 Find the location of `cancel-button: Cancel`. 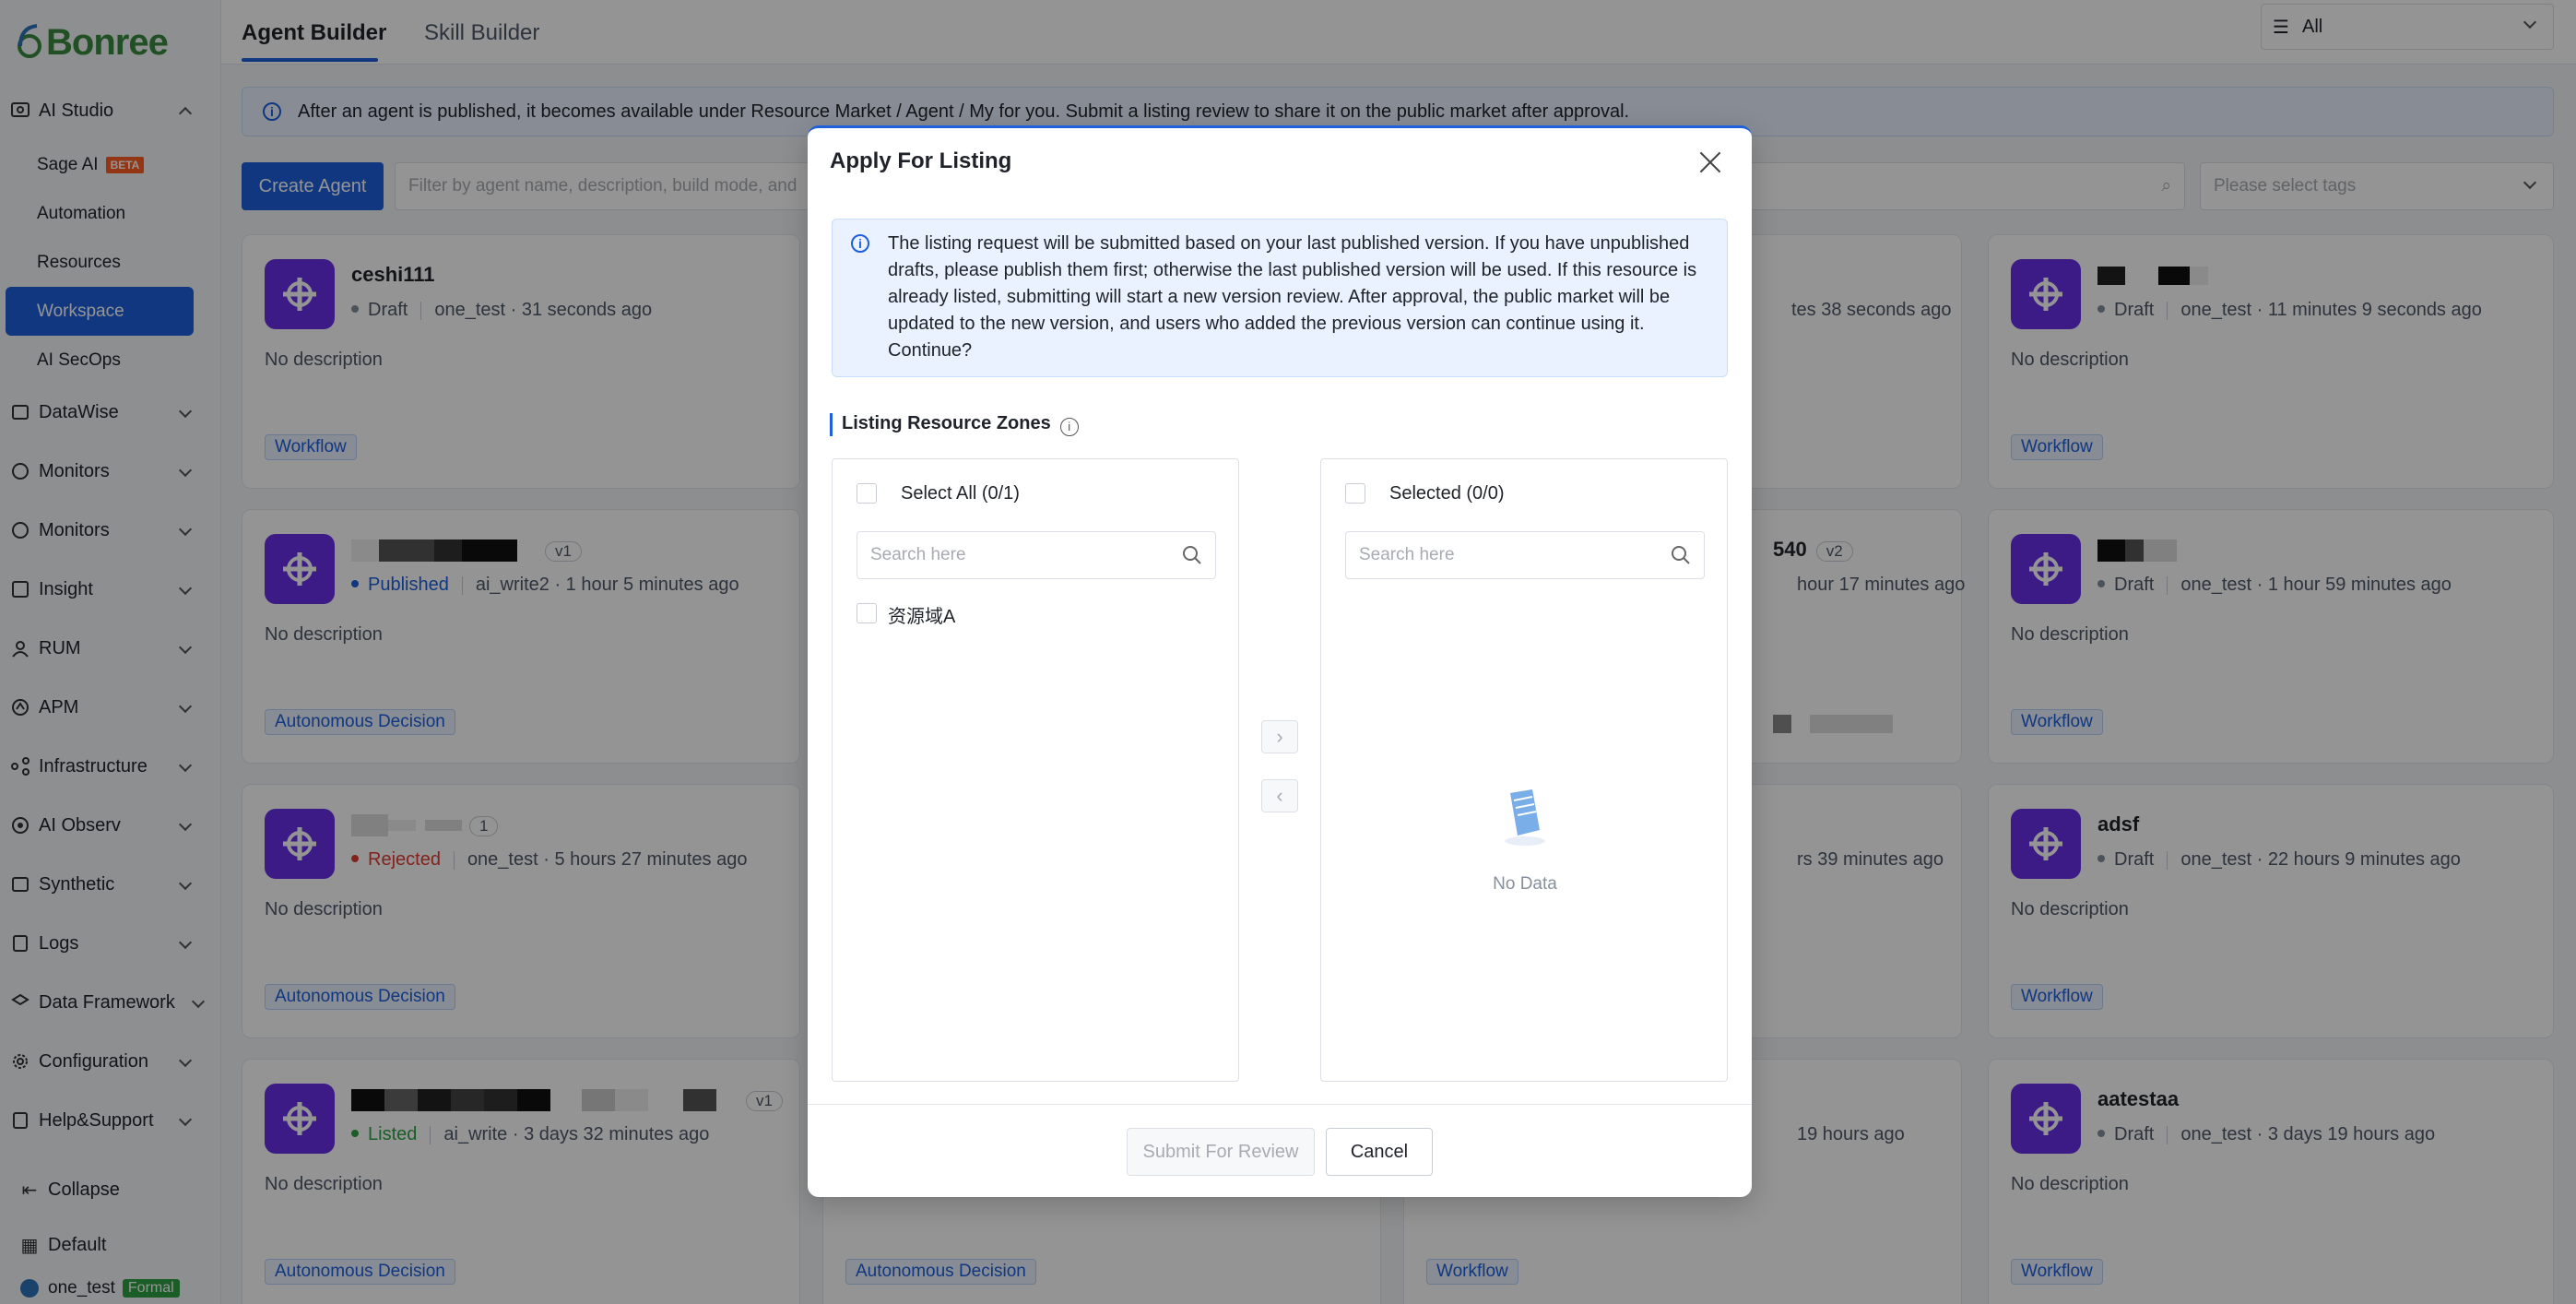

cancel-button: Cancel is located at coordinates (1379, 1152).